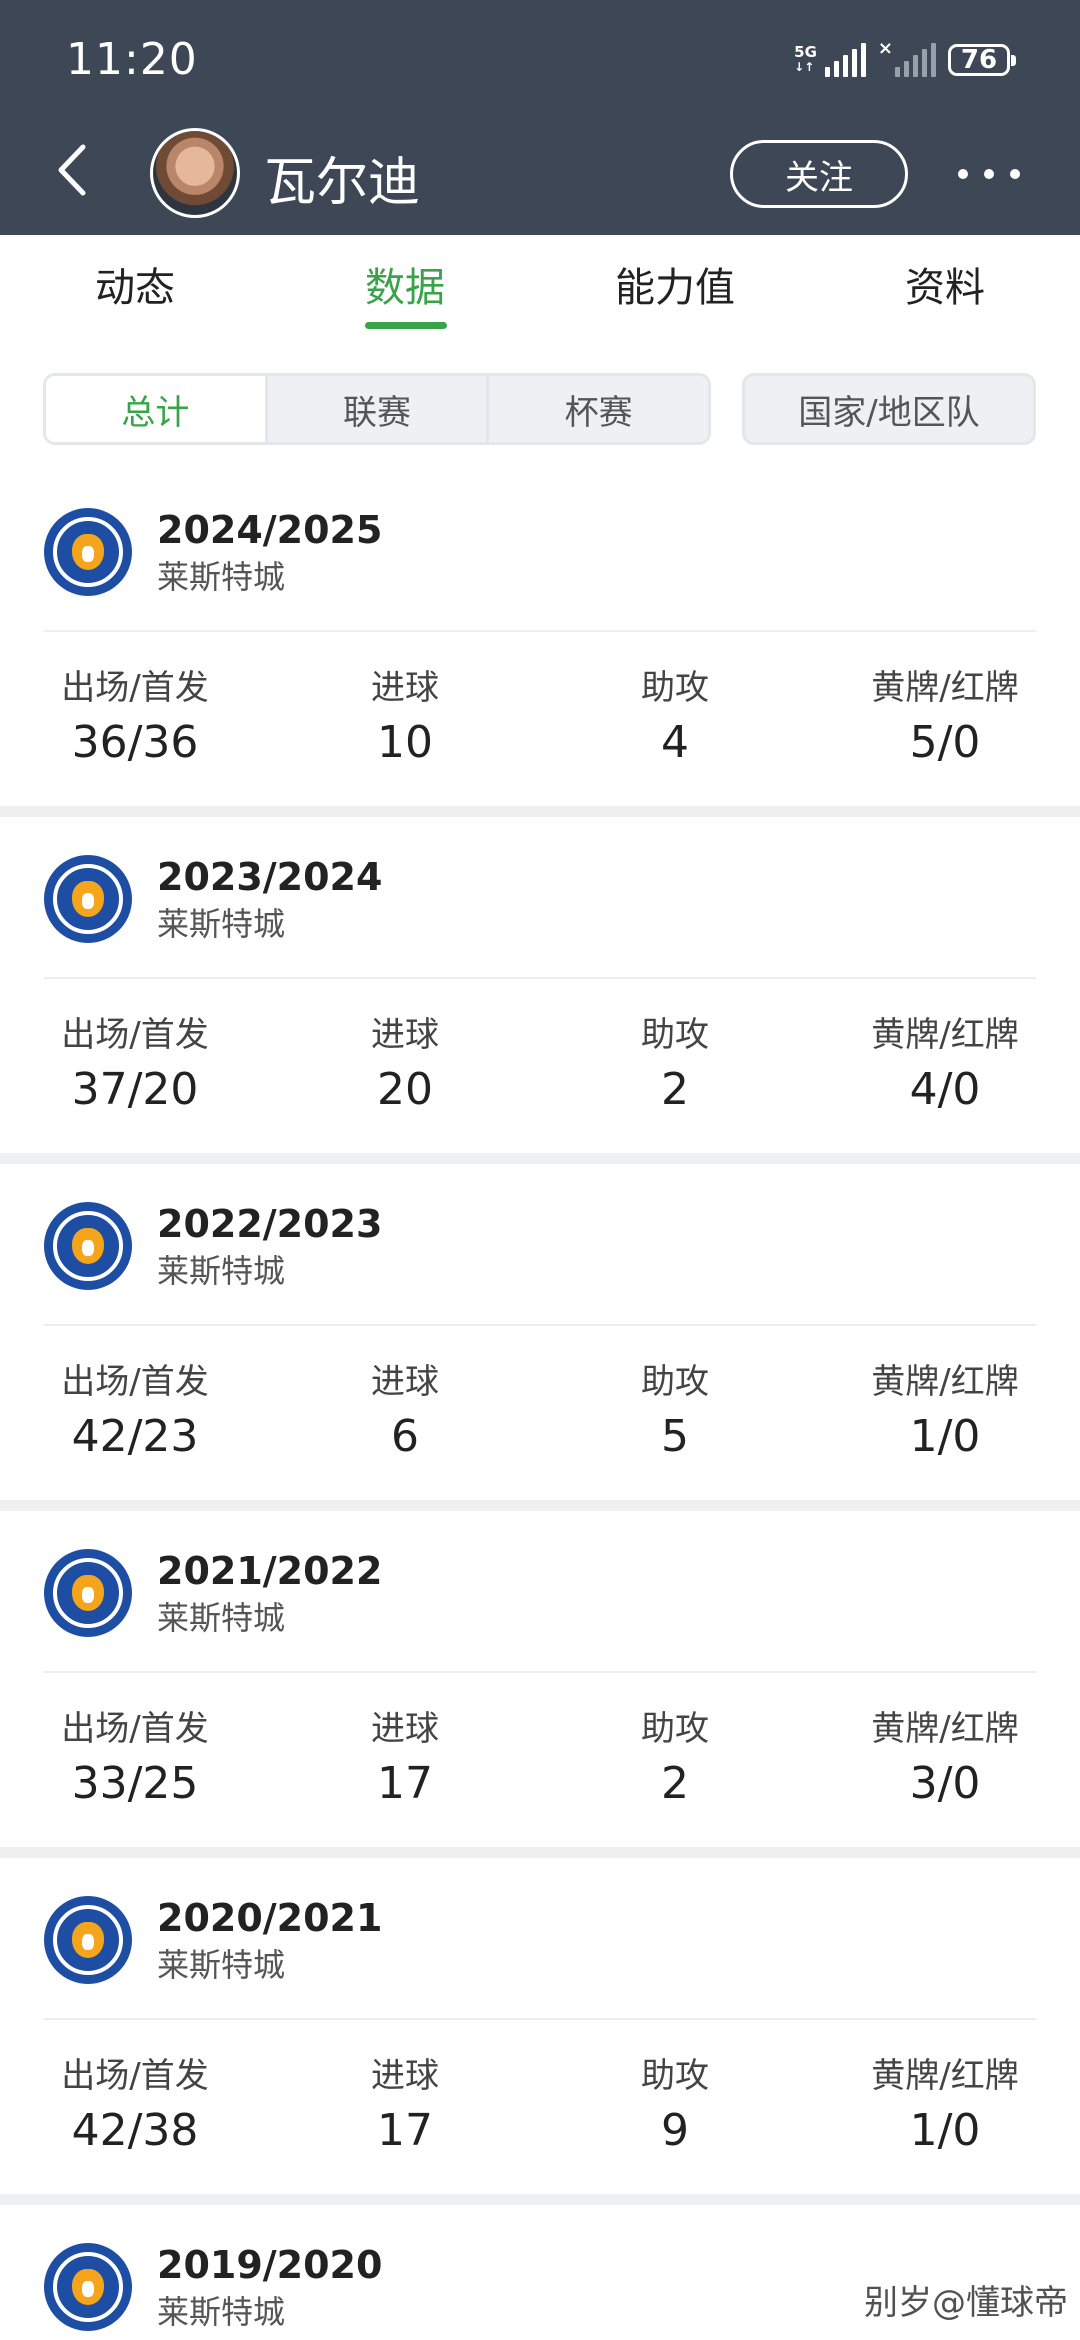 The height and width of the screenshot is (2340, 1080). Describe the element at coordinates (945, 1061) in the screenshot. I see `stat-cards: 黄牌/红牌 4/0` at that location.